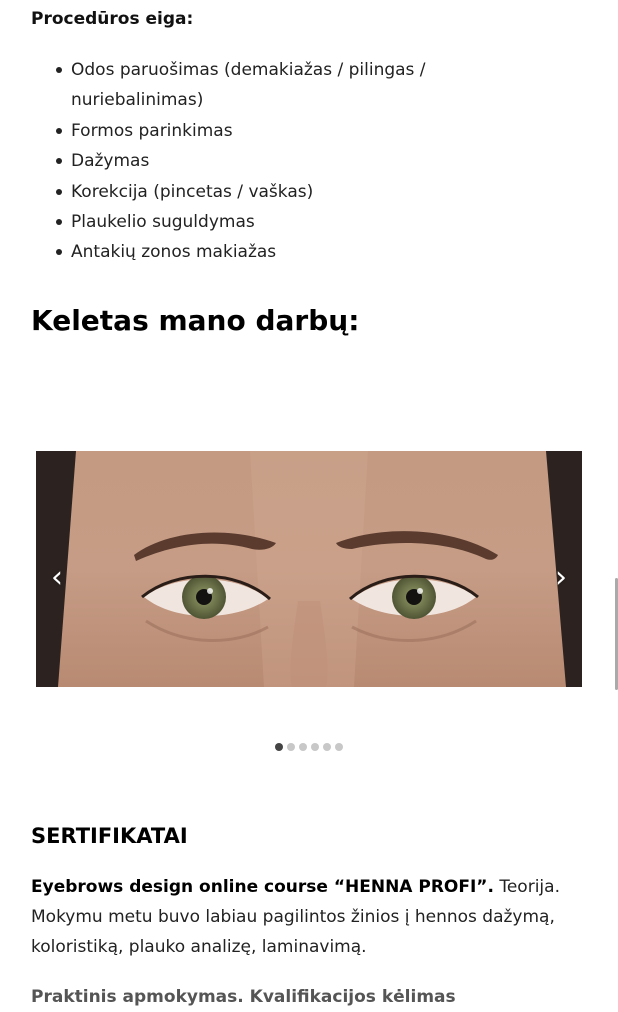  What do you see at coordinates (251, 131) in the screenshot?
I see `list-item: Formos parinkimas` at bounding box center [251, 131].